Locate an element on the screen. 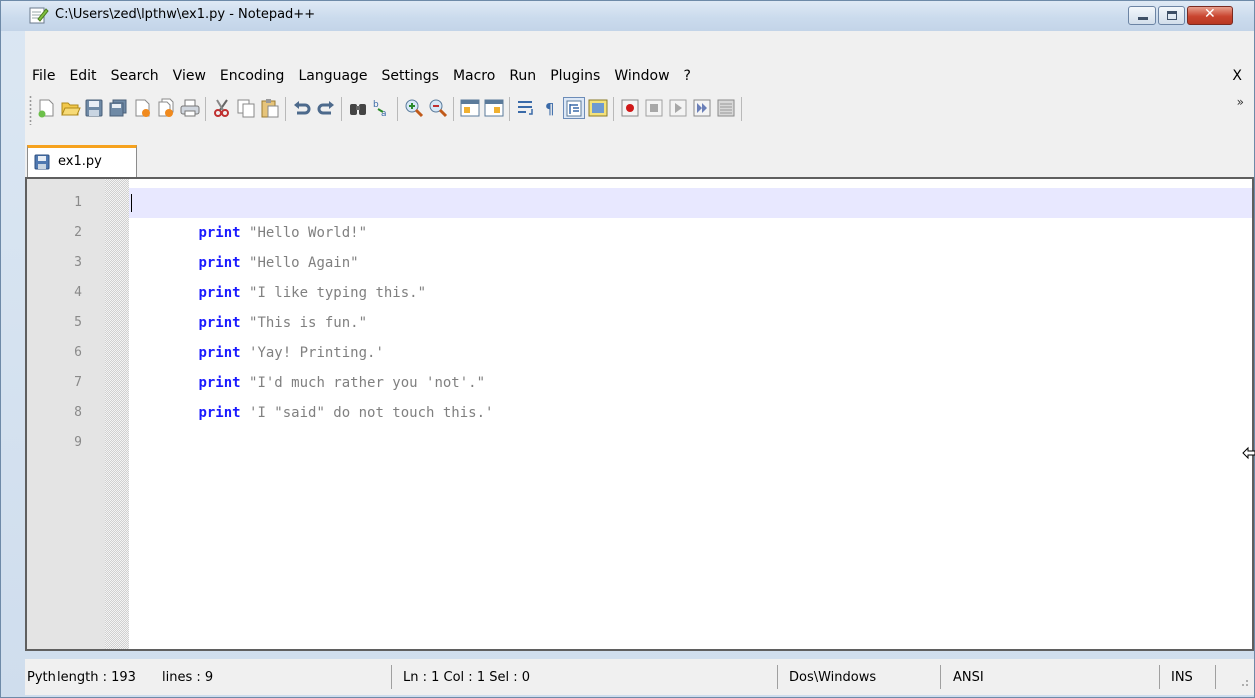 This screenshot has height=698, width=1255. close-document-button: X is located at coordinates (1237, 76).